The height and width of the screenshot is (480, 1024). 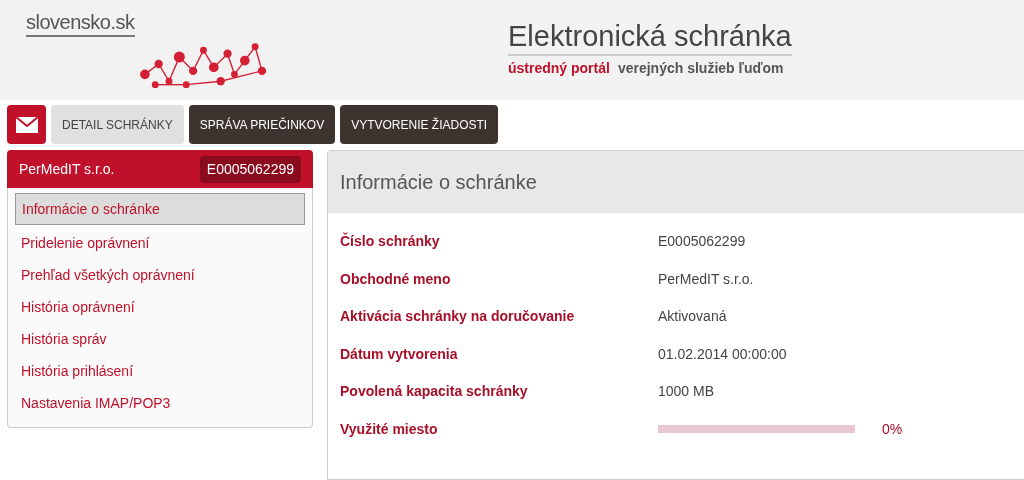 I want to click on envelope-icon, so click(x=26, y=124).